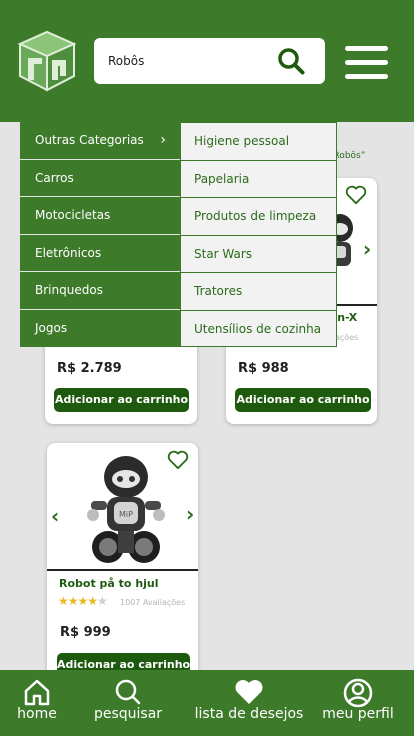  What do you see at coordinates (153, 602) in the screenshot?
I see `product-reviews: 1007 Avaliações` at bounding box center [153, 602].